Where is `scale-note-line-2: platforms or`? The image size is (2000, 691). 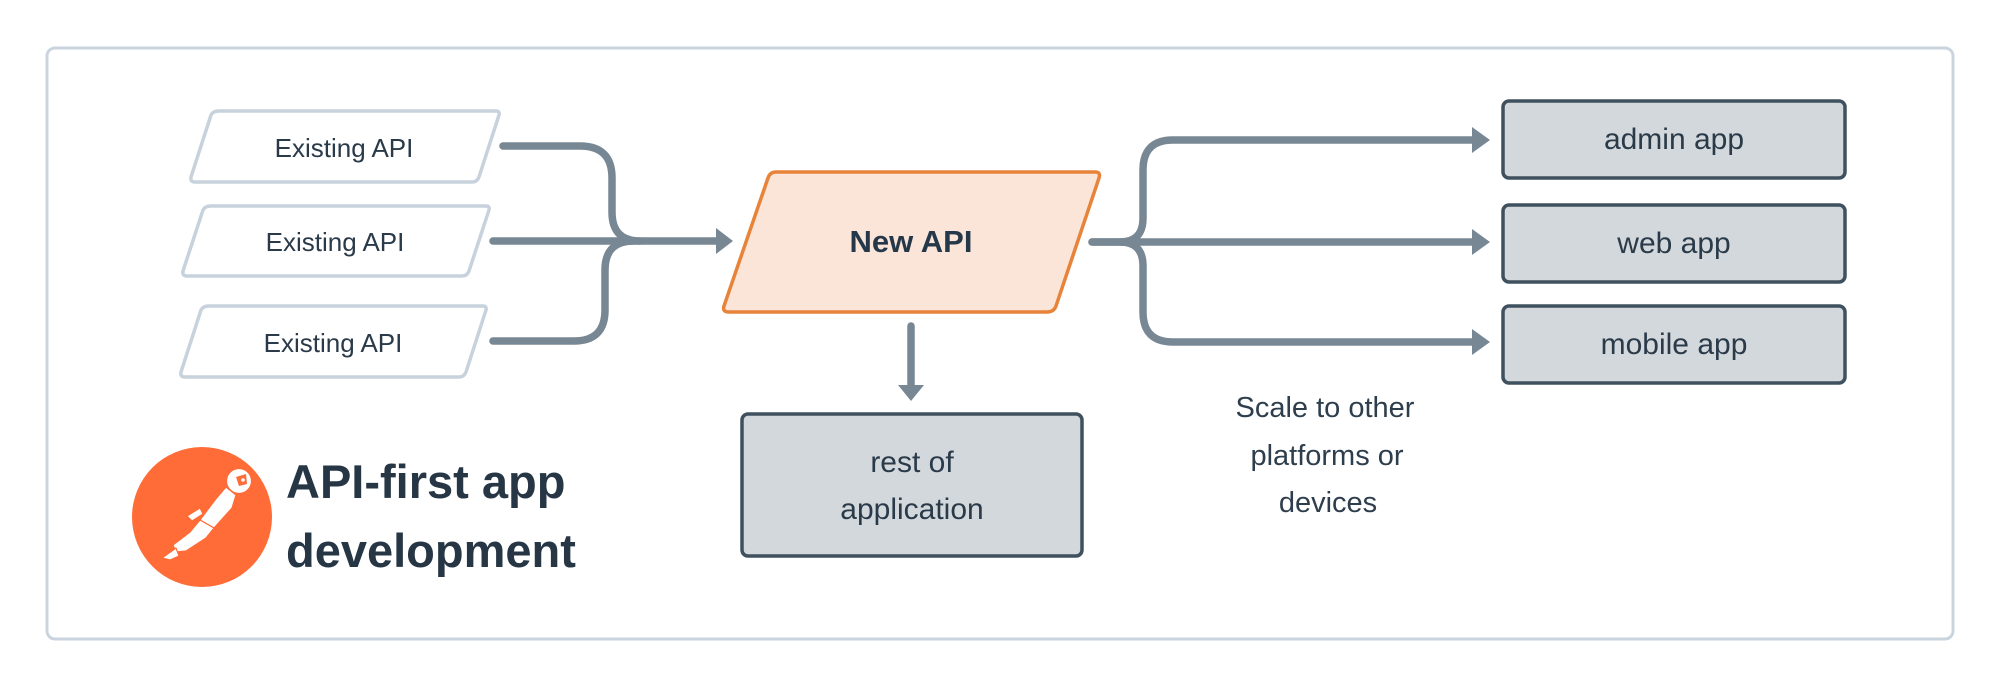
scale-note-line-2: platforms or is located at coordinates (1326, 456).